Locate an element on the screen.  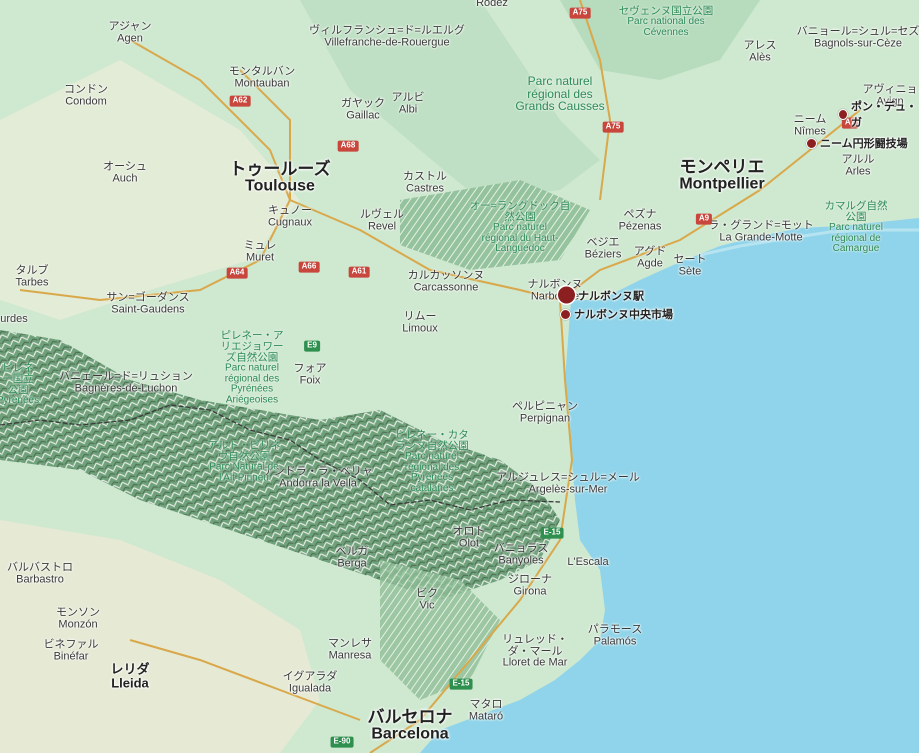
location-pin-icon is located at coordinates (565, 314).